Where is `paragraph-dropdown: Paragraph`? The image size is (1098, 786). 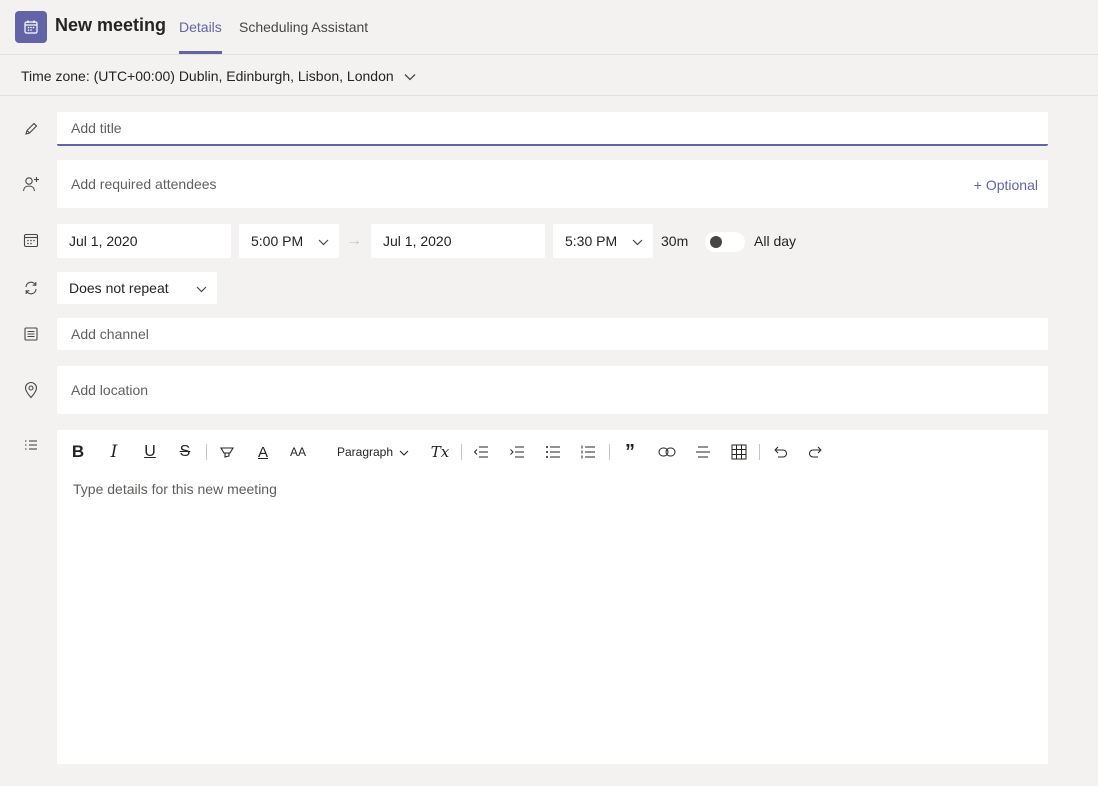
paragraph-dropdown: Paragraph is located at coordinates (373, 452).